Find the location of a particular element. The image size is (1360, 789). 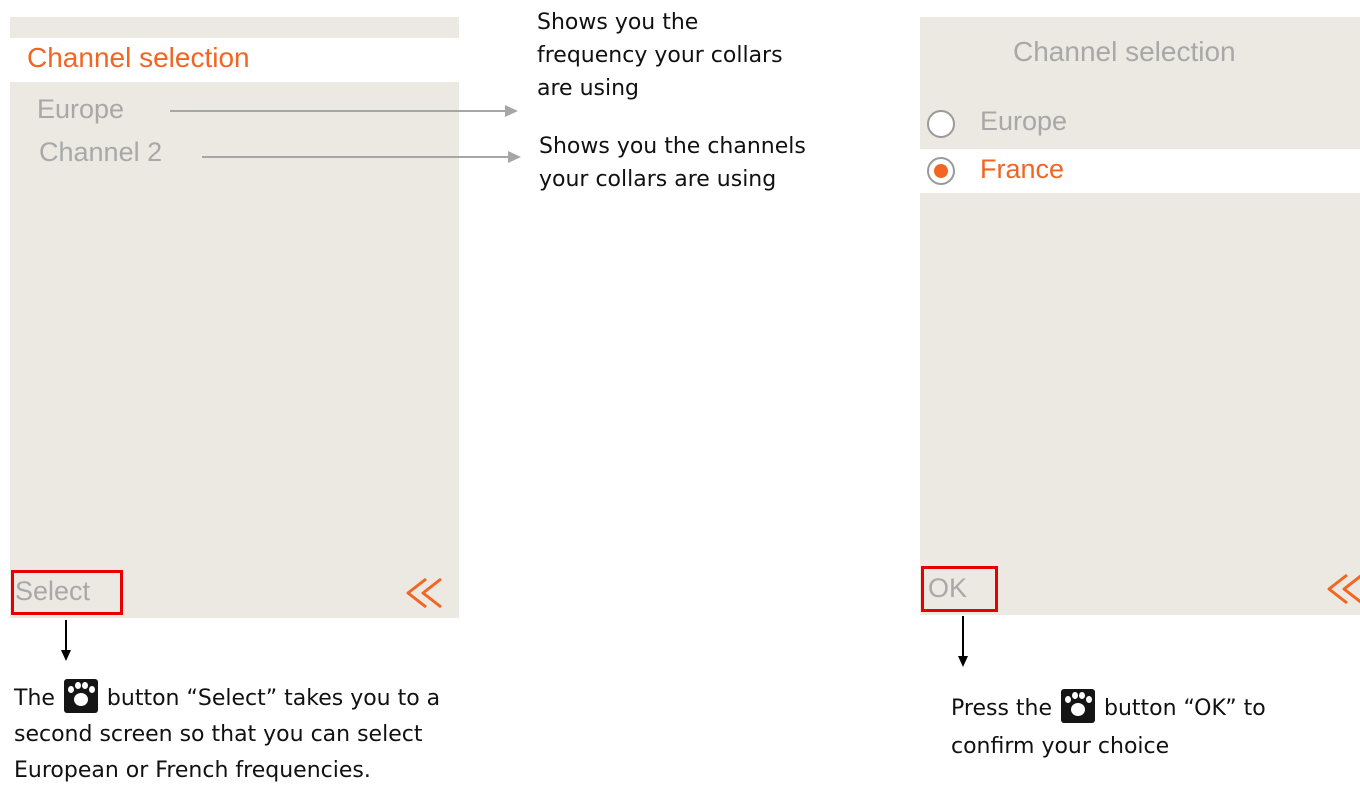

select-note-text: The is located at coordinates (34, 698).